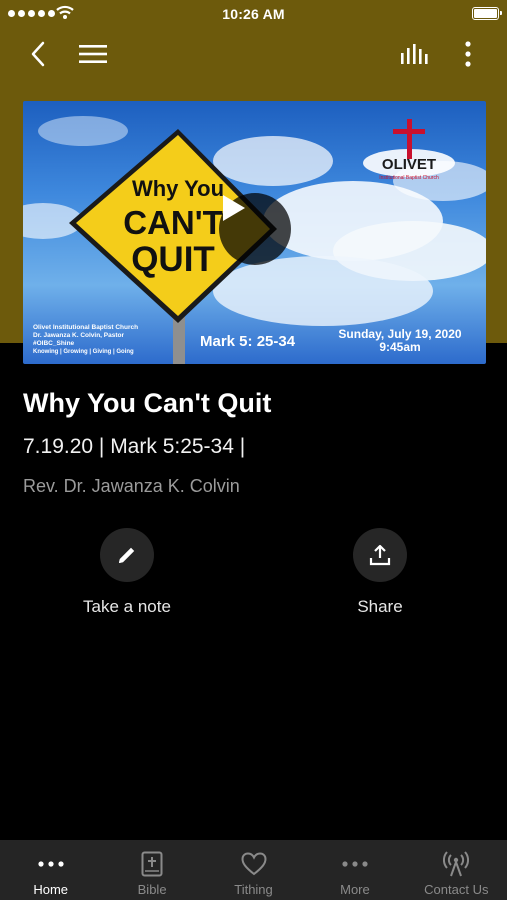  I want to click on hamburger-menu-icon, so click(93, 54).